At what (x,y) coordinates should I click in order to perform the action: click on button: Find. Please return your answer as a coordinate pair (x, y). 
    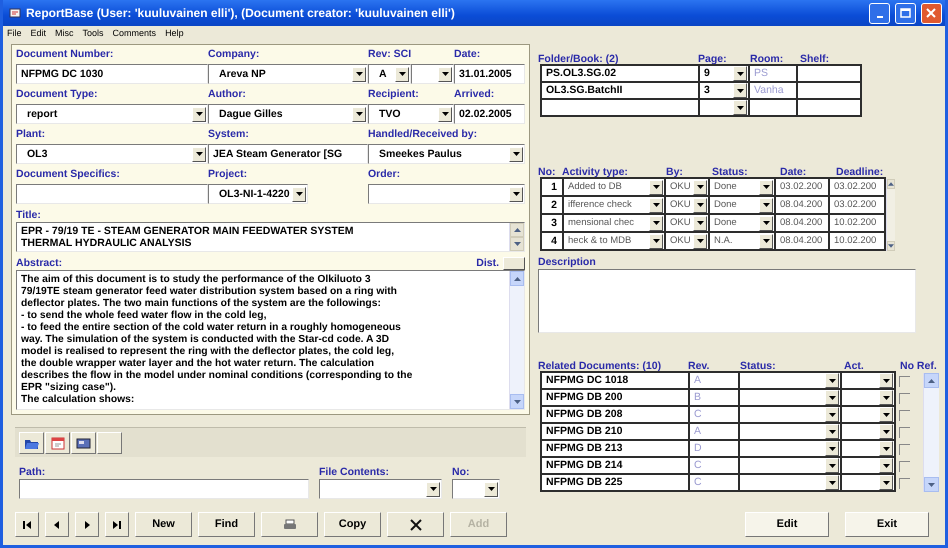
    Looking at the image, I should click on (226, 524).